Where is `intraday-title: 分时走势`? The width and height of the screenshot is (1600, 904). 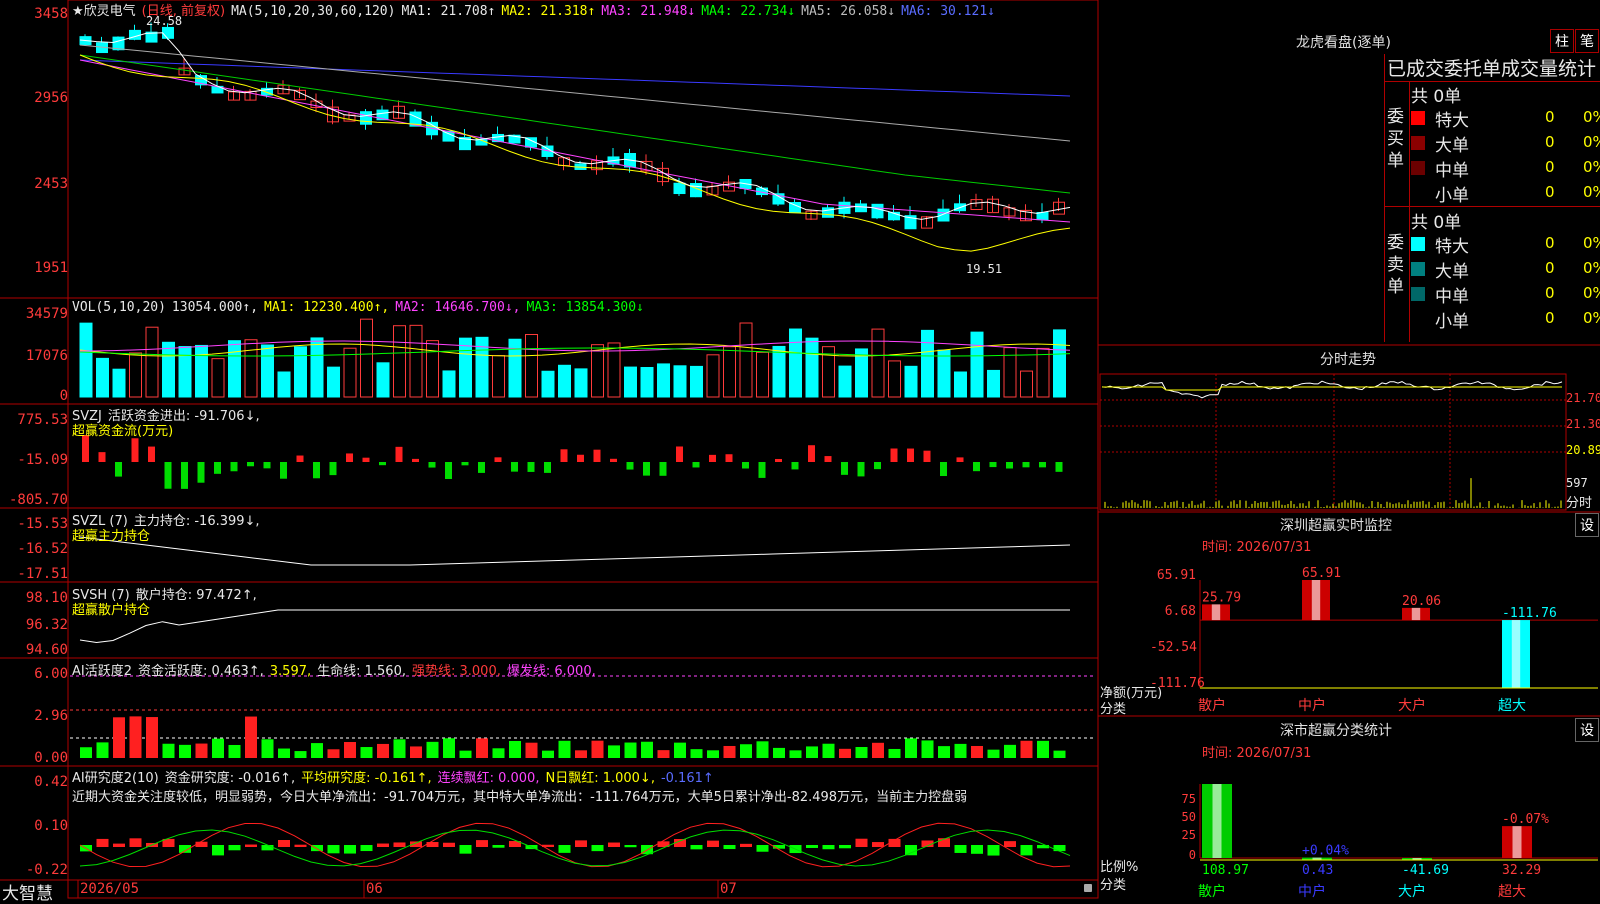 intraday-title: 分时走势 is located at coordinates (1348, 360).